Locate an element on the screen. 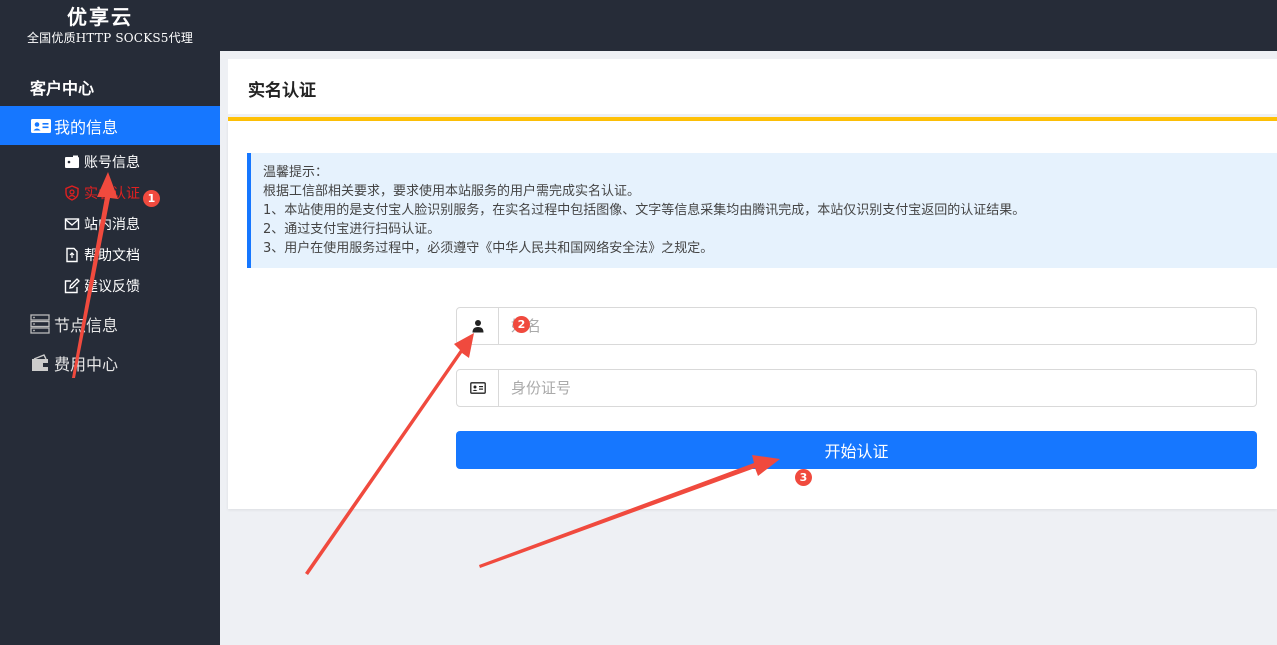 This screenshot has width=1277, height=645. brand-subtitle: 全国优质HTTP SOCKS5代理 is located at coordinates (110, 38).